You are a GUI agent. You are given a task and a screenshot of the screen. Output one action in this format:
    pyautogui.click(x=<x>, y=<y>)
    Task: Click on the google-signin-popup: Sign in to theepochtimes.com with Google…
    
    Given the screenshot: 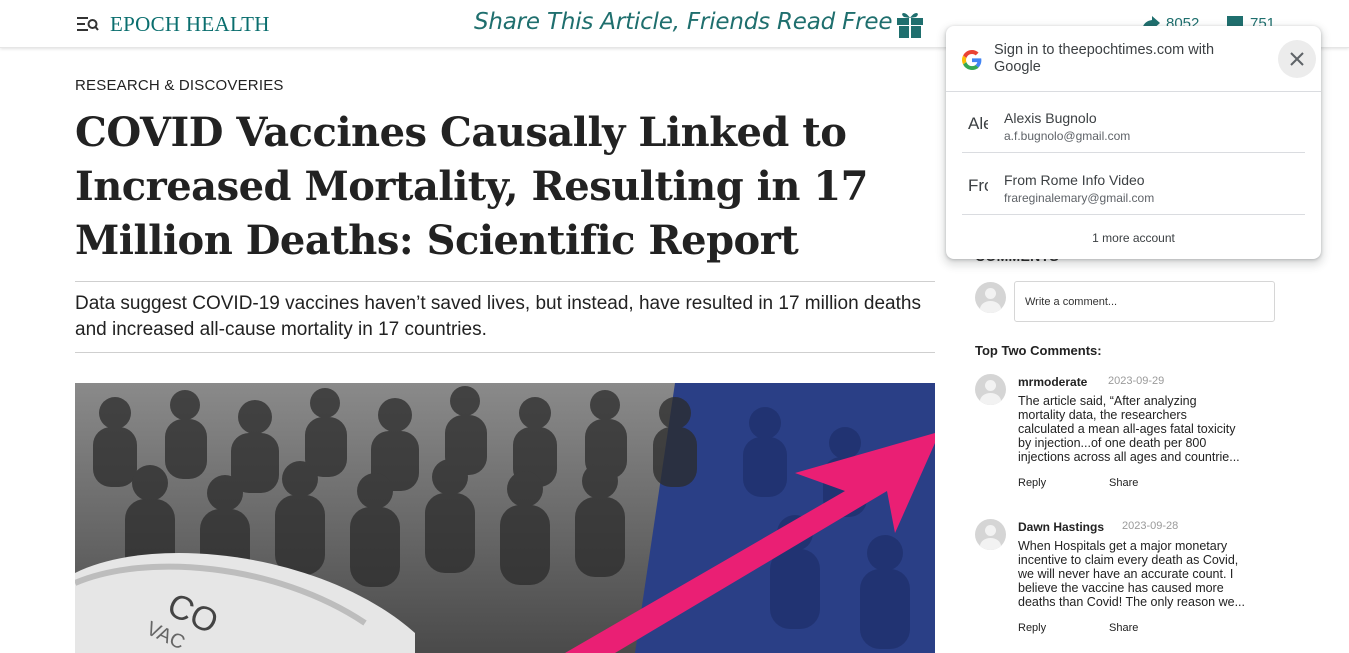 What is the action you would take?
    pyautogui.click(x=1133, y=142)
    